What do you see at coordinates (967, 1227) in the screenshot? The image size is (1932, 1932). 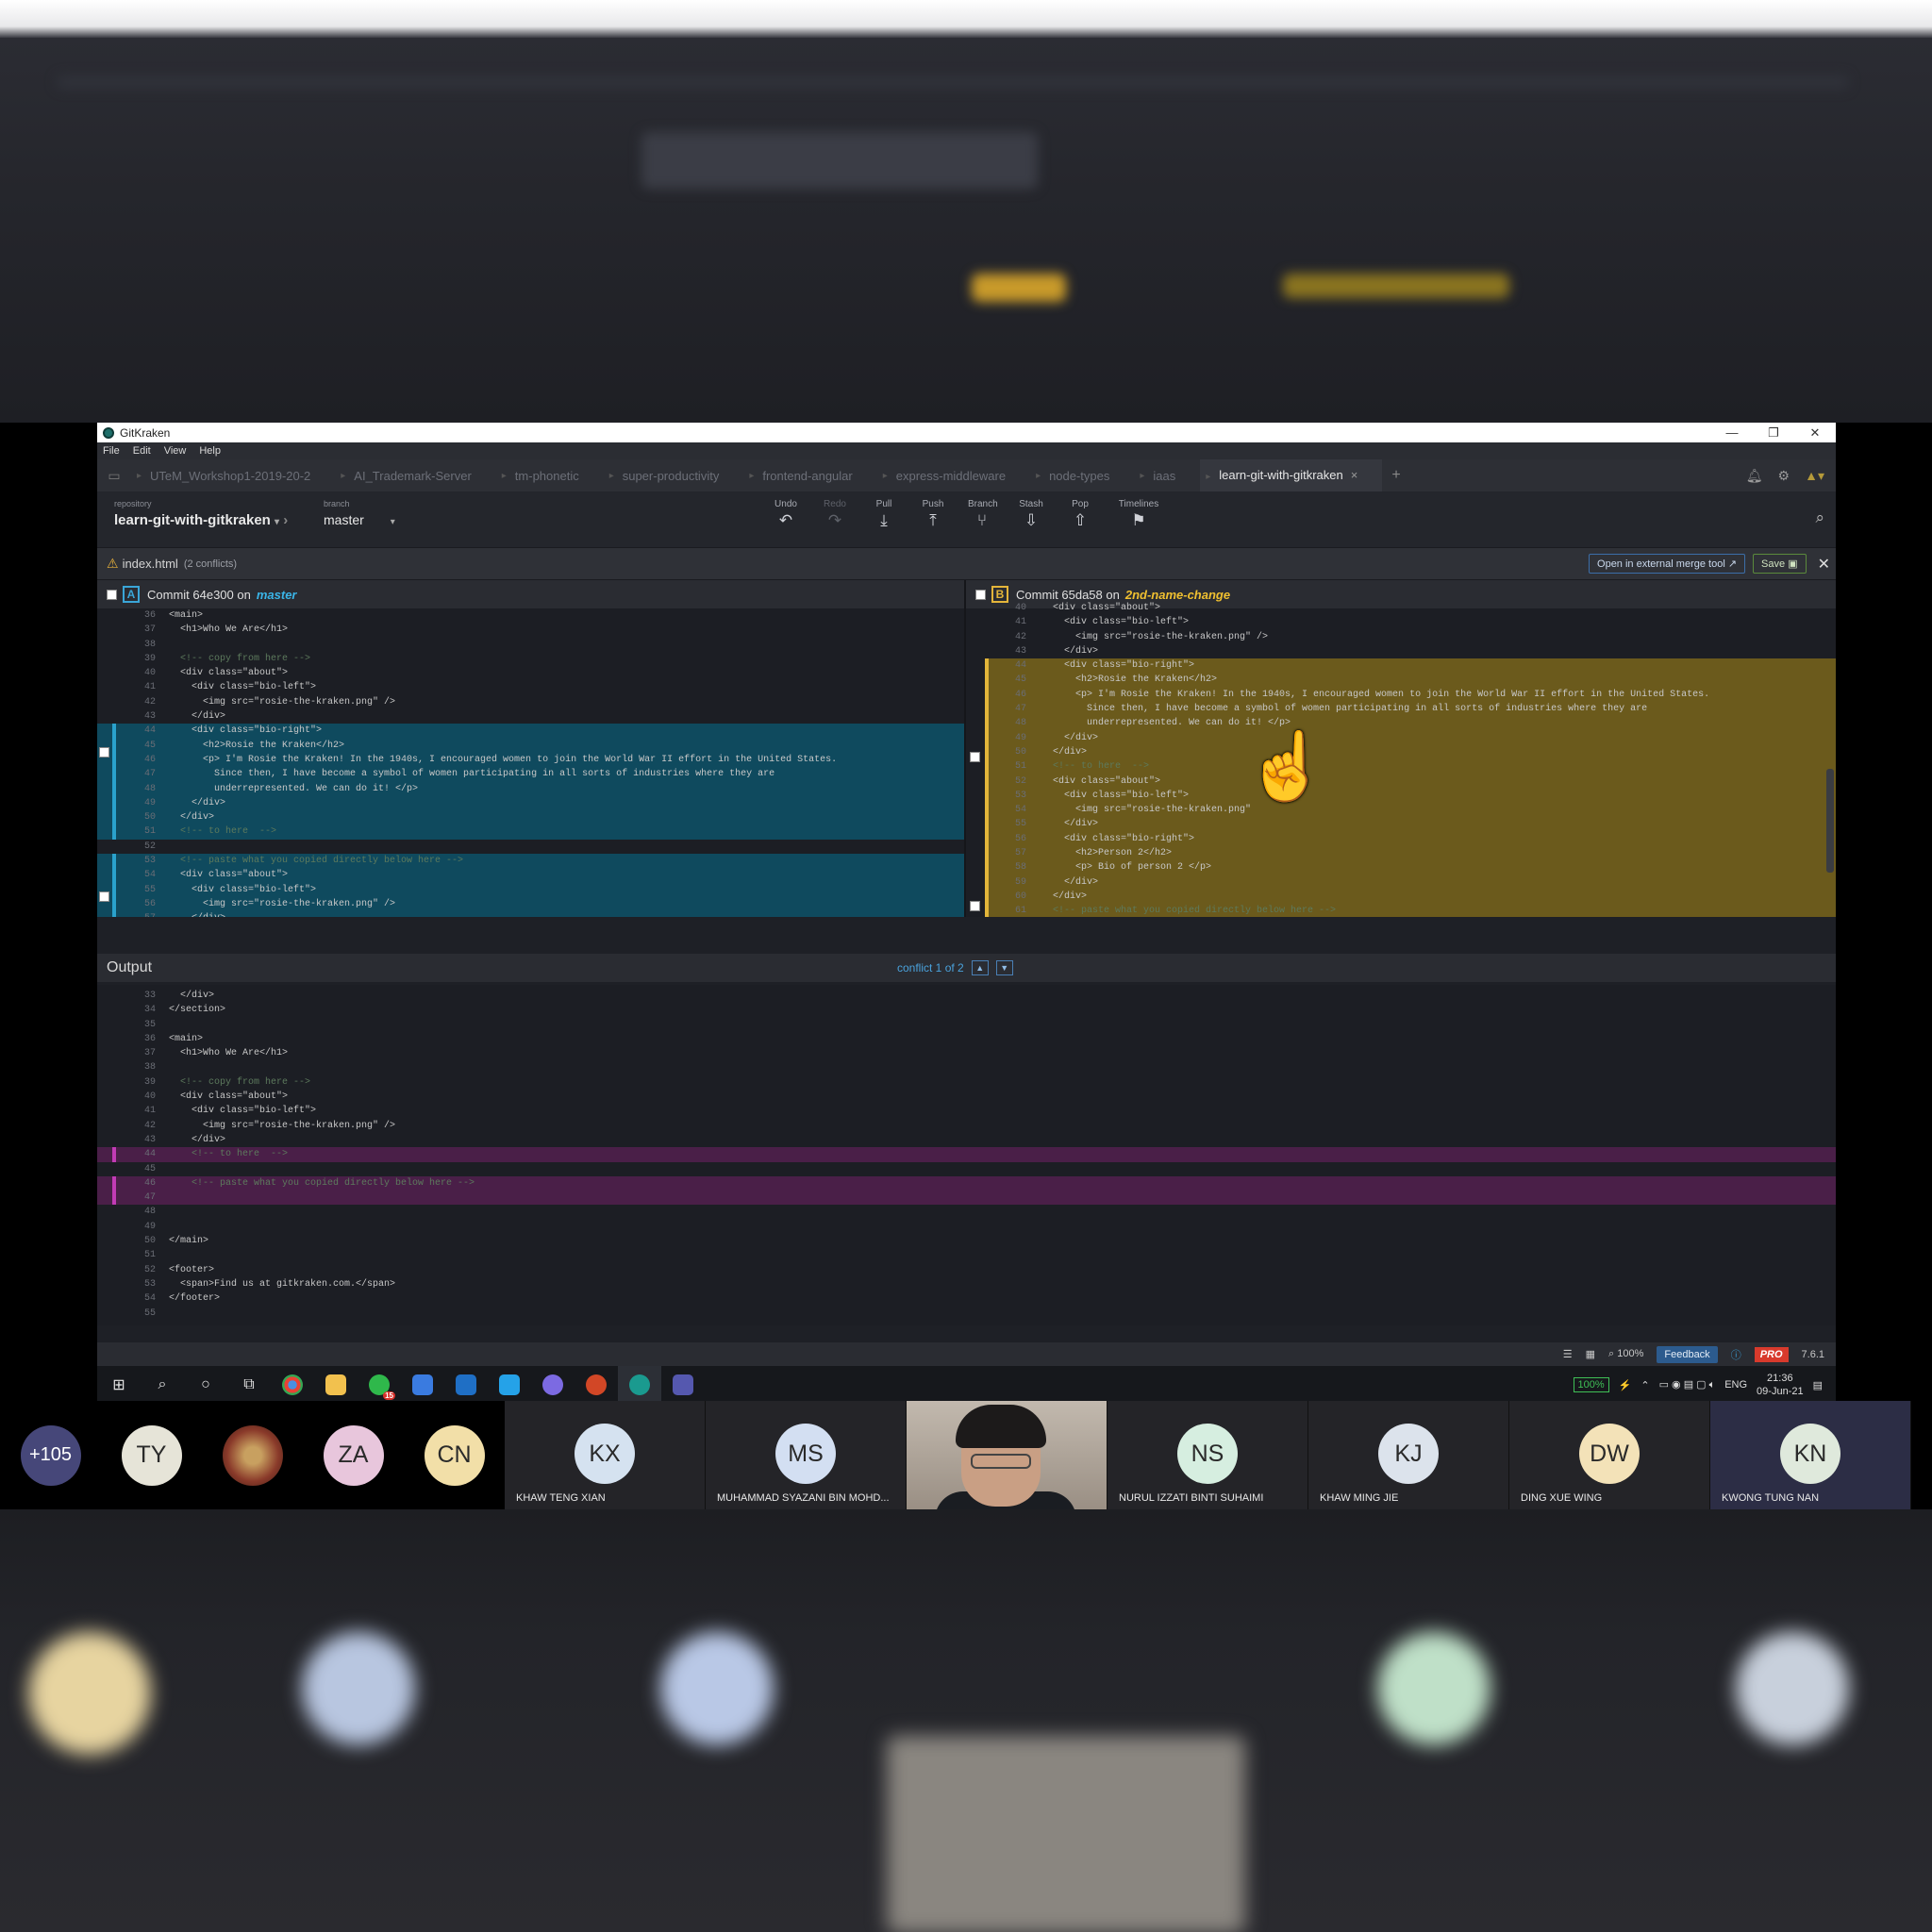 I see `code-line: 49` at bounding box center [967, 1227].